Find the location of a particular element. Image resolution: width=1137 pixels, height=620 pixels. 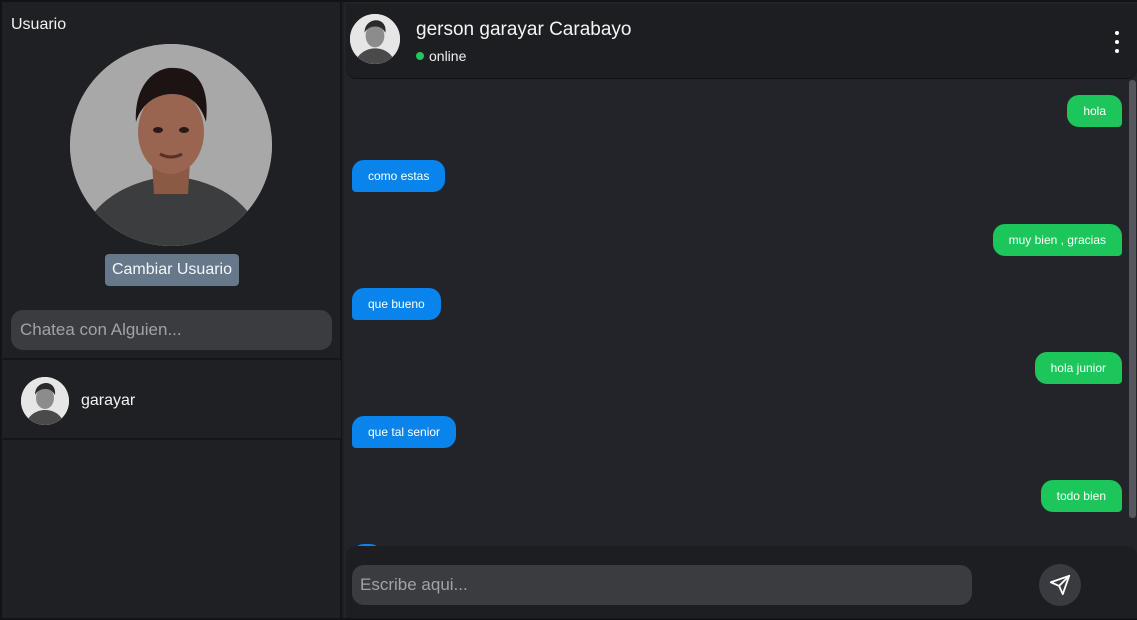

message-composer is located at coordinates (741, 582).